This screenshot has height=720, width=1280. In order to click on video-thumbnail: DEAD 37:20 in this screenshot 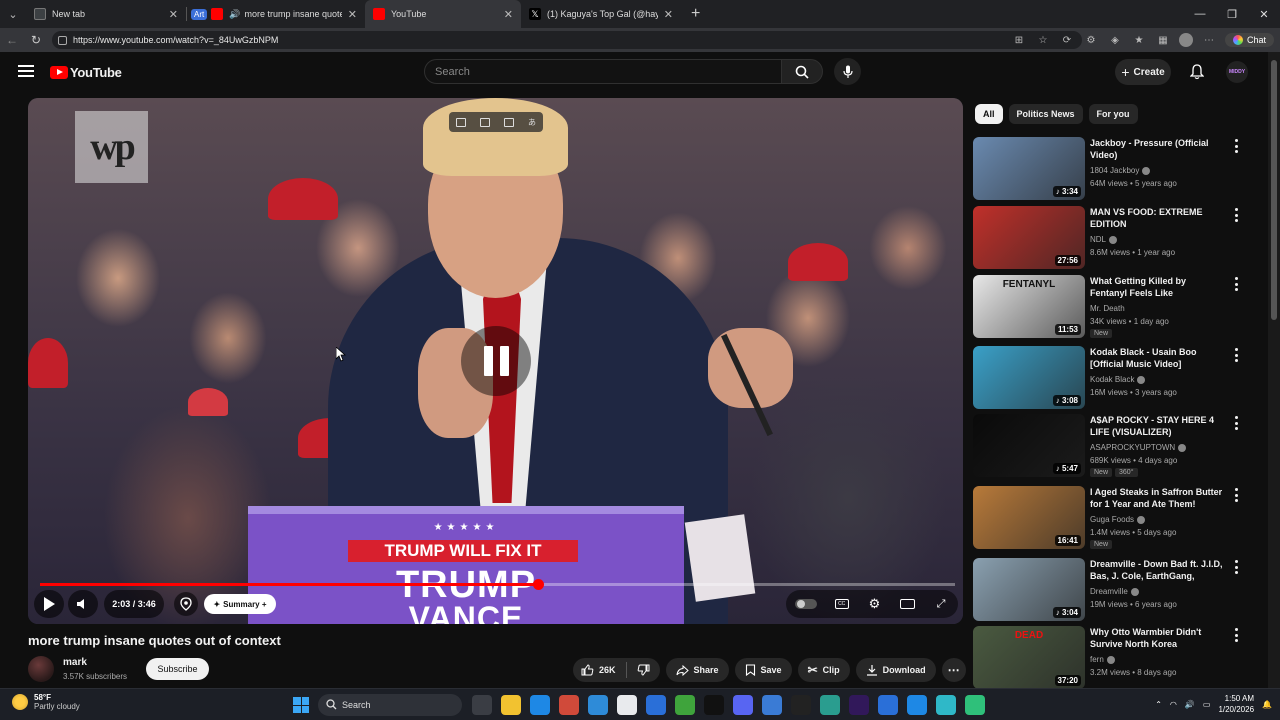, I will do `click(1029, 657)`.